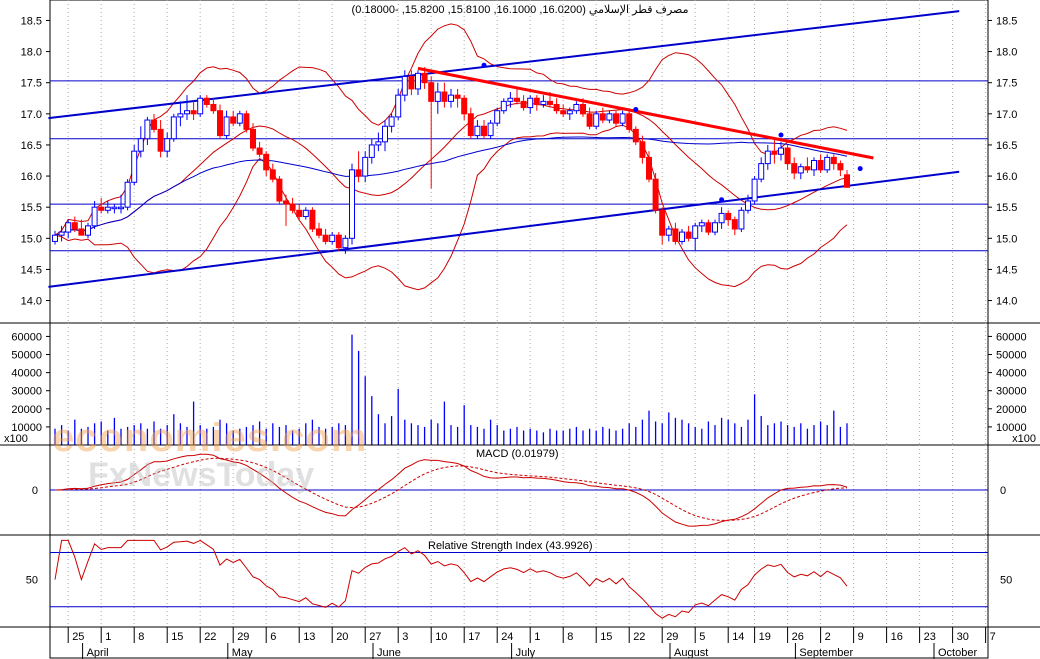  What do you see at coordinates (507, 637) in the screenshot?
I see `date-tick-label: 24` at bounding box center [507, 637].